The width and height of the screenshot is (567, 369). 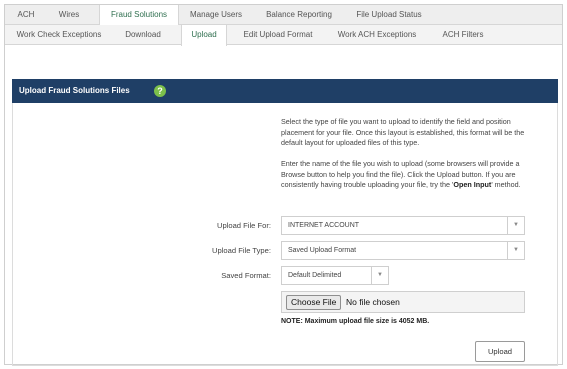 I want to click on tab-ach: ACH, so click(x=26, y=15).